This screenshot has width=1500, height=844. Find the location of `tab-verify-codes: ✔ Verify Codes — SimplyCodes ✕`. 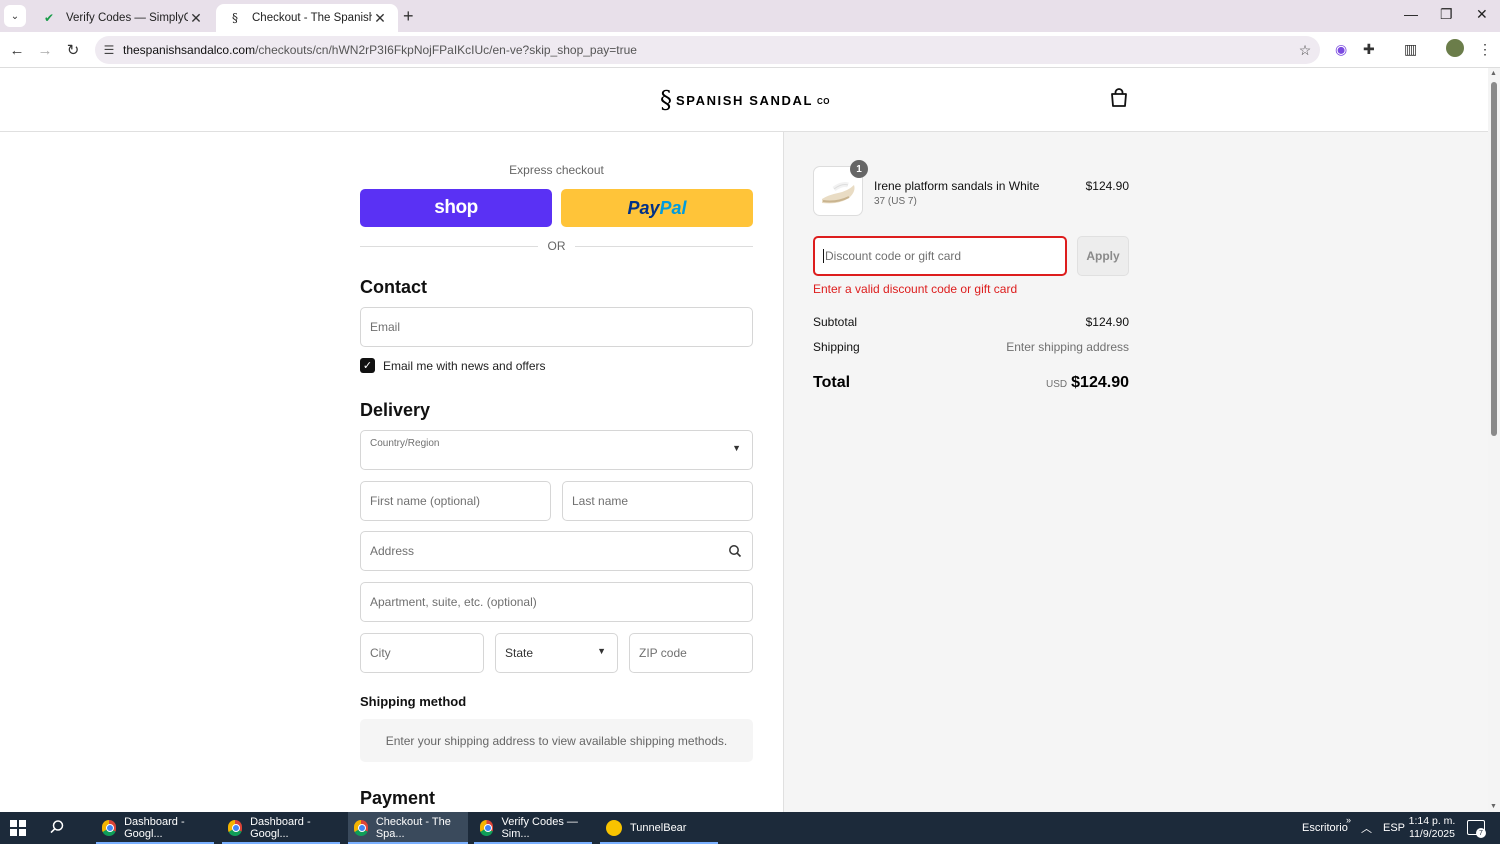

tab-verify-codes: ✔ Verify Codes — SimplyCodes ✕ is located at coordinates (122, 18).